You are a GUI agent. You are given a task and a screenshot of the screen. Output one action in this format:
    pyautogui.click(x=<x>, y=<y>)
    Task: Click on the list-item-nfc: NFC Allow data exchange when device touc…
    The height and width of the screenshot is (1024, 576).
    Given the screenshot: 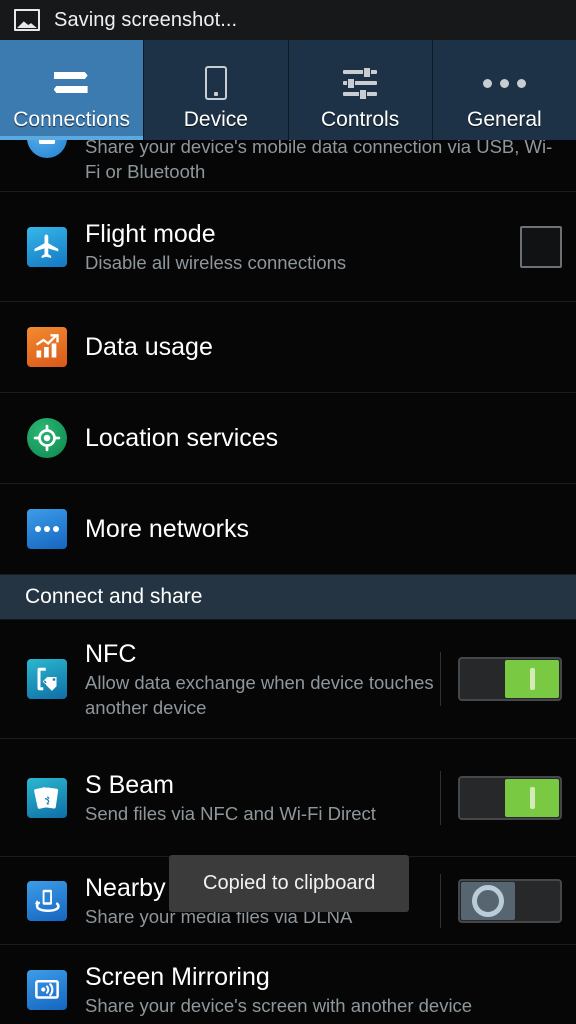 What is the action you would take?
    pyautogui.click(x=288, y=679)
    